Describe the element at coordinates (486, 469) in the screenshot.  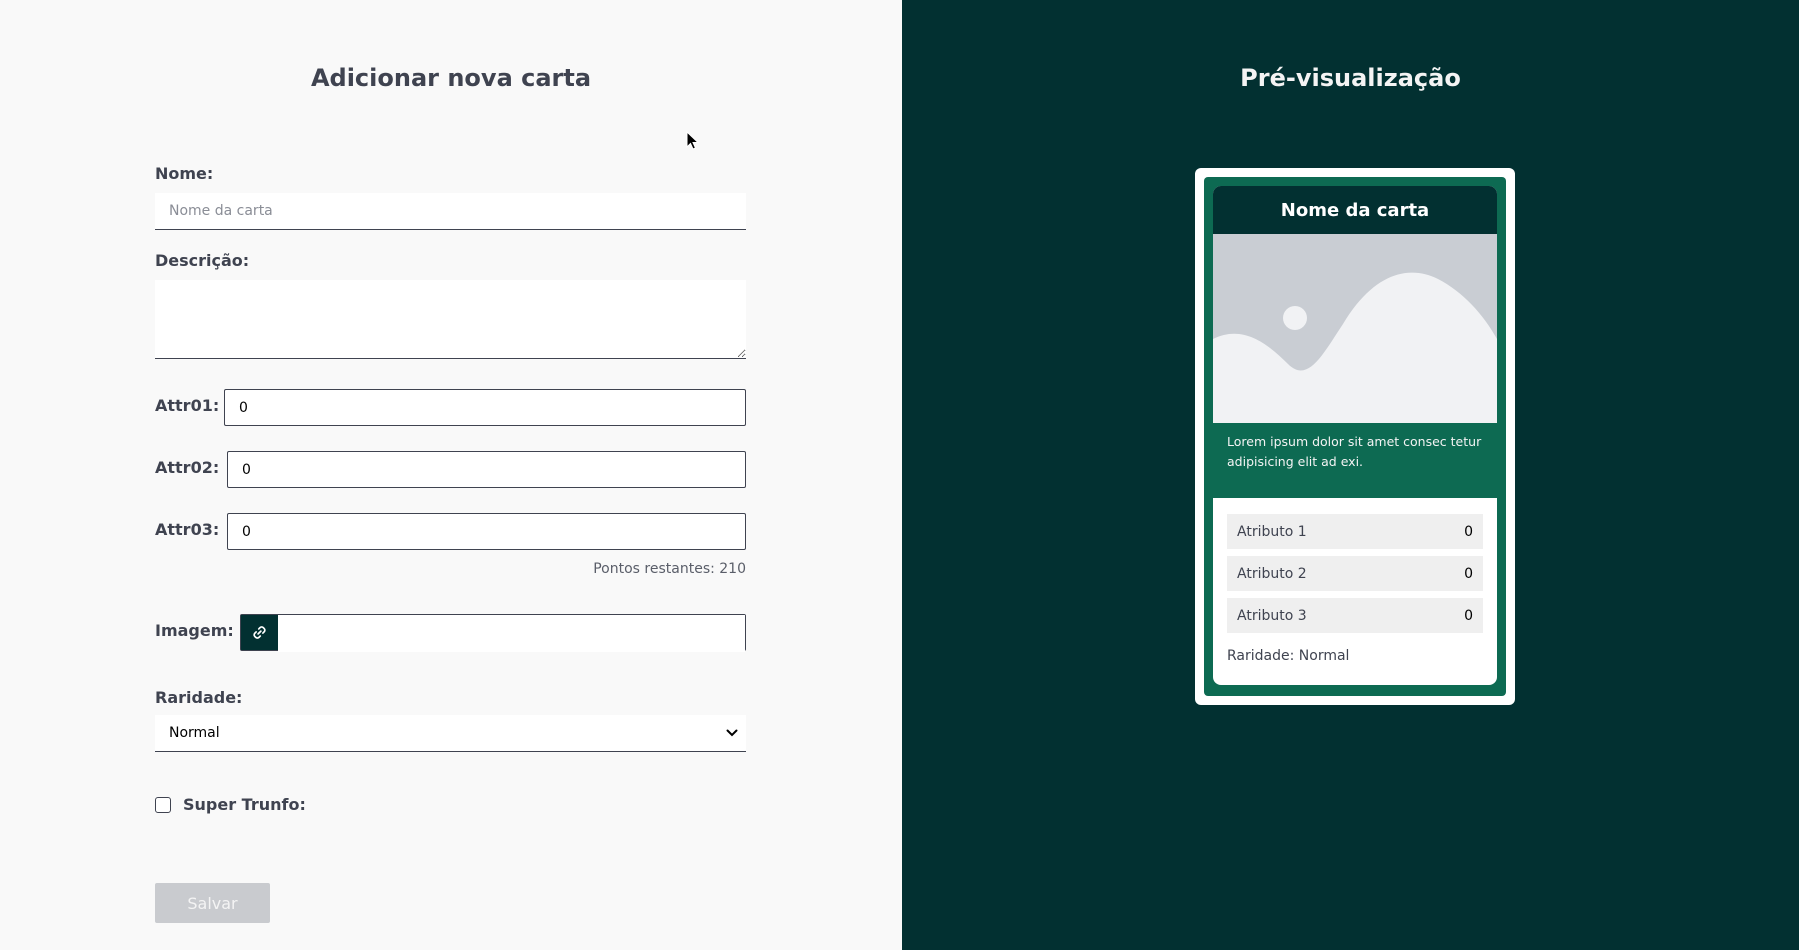
I see `attr2-input` at that location.